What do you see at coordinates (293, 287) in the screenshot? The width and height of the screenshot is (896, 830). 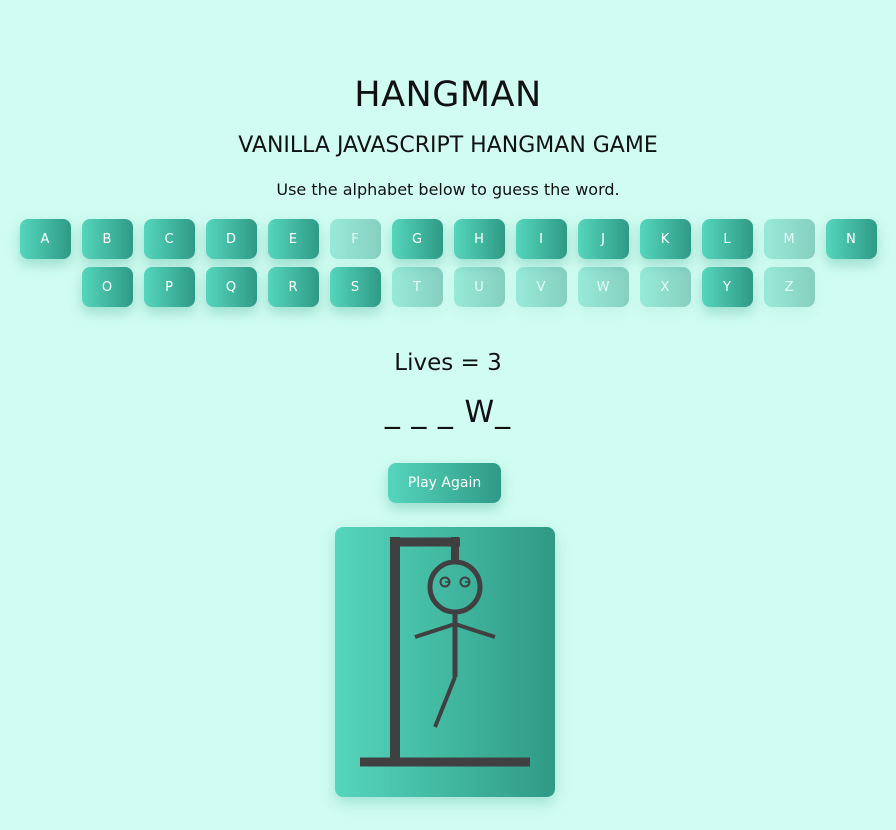 I see `letter-key-r: R` at bounding box center [293, 287].